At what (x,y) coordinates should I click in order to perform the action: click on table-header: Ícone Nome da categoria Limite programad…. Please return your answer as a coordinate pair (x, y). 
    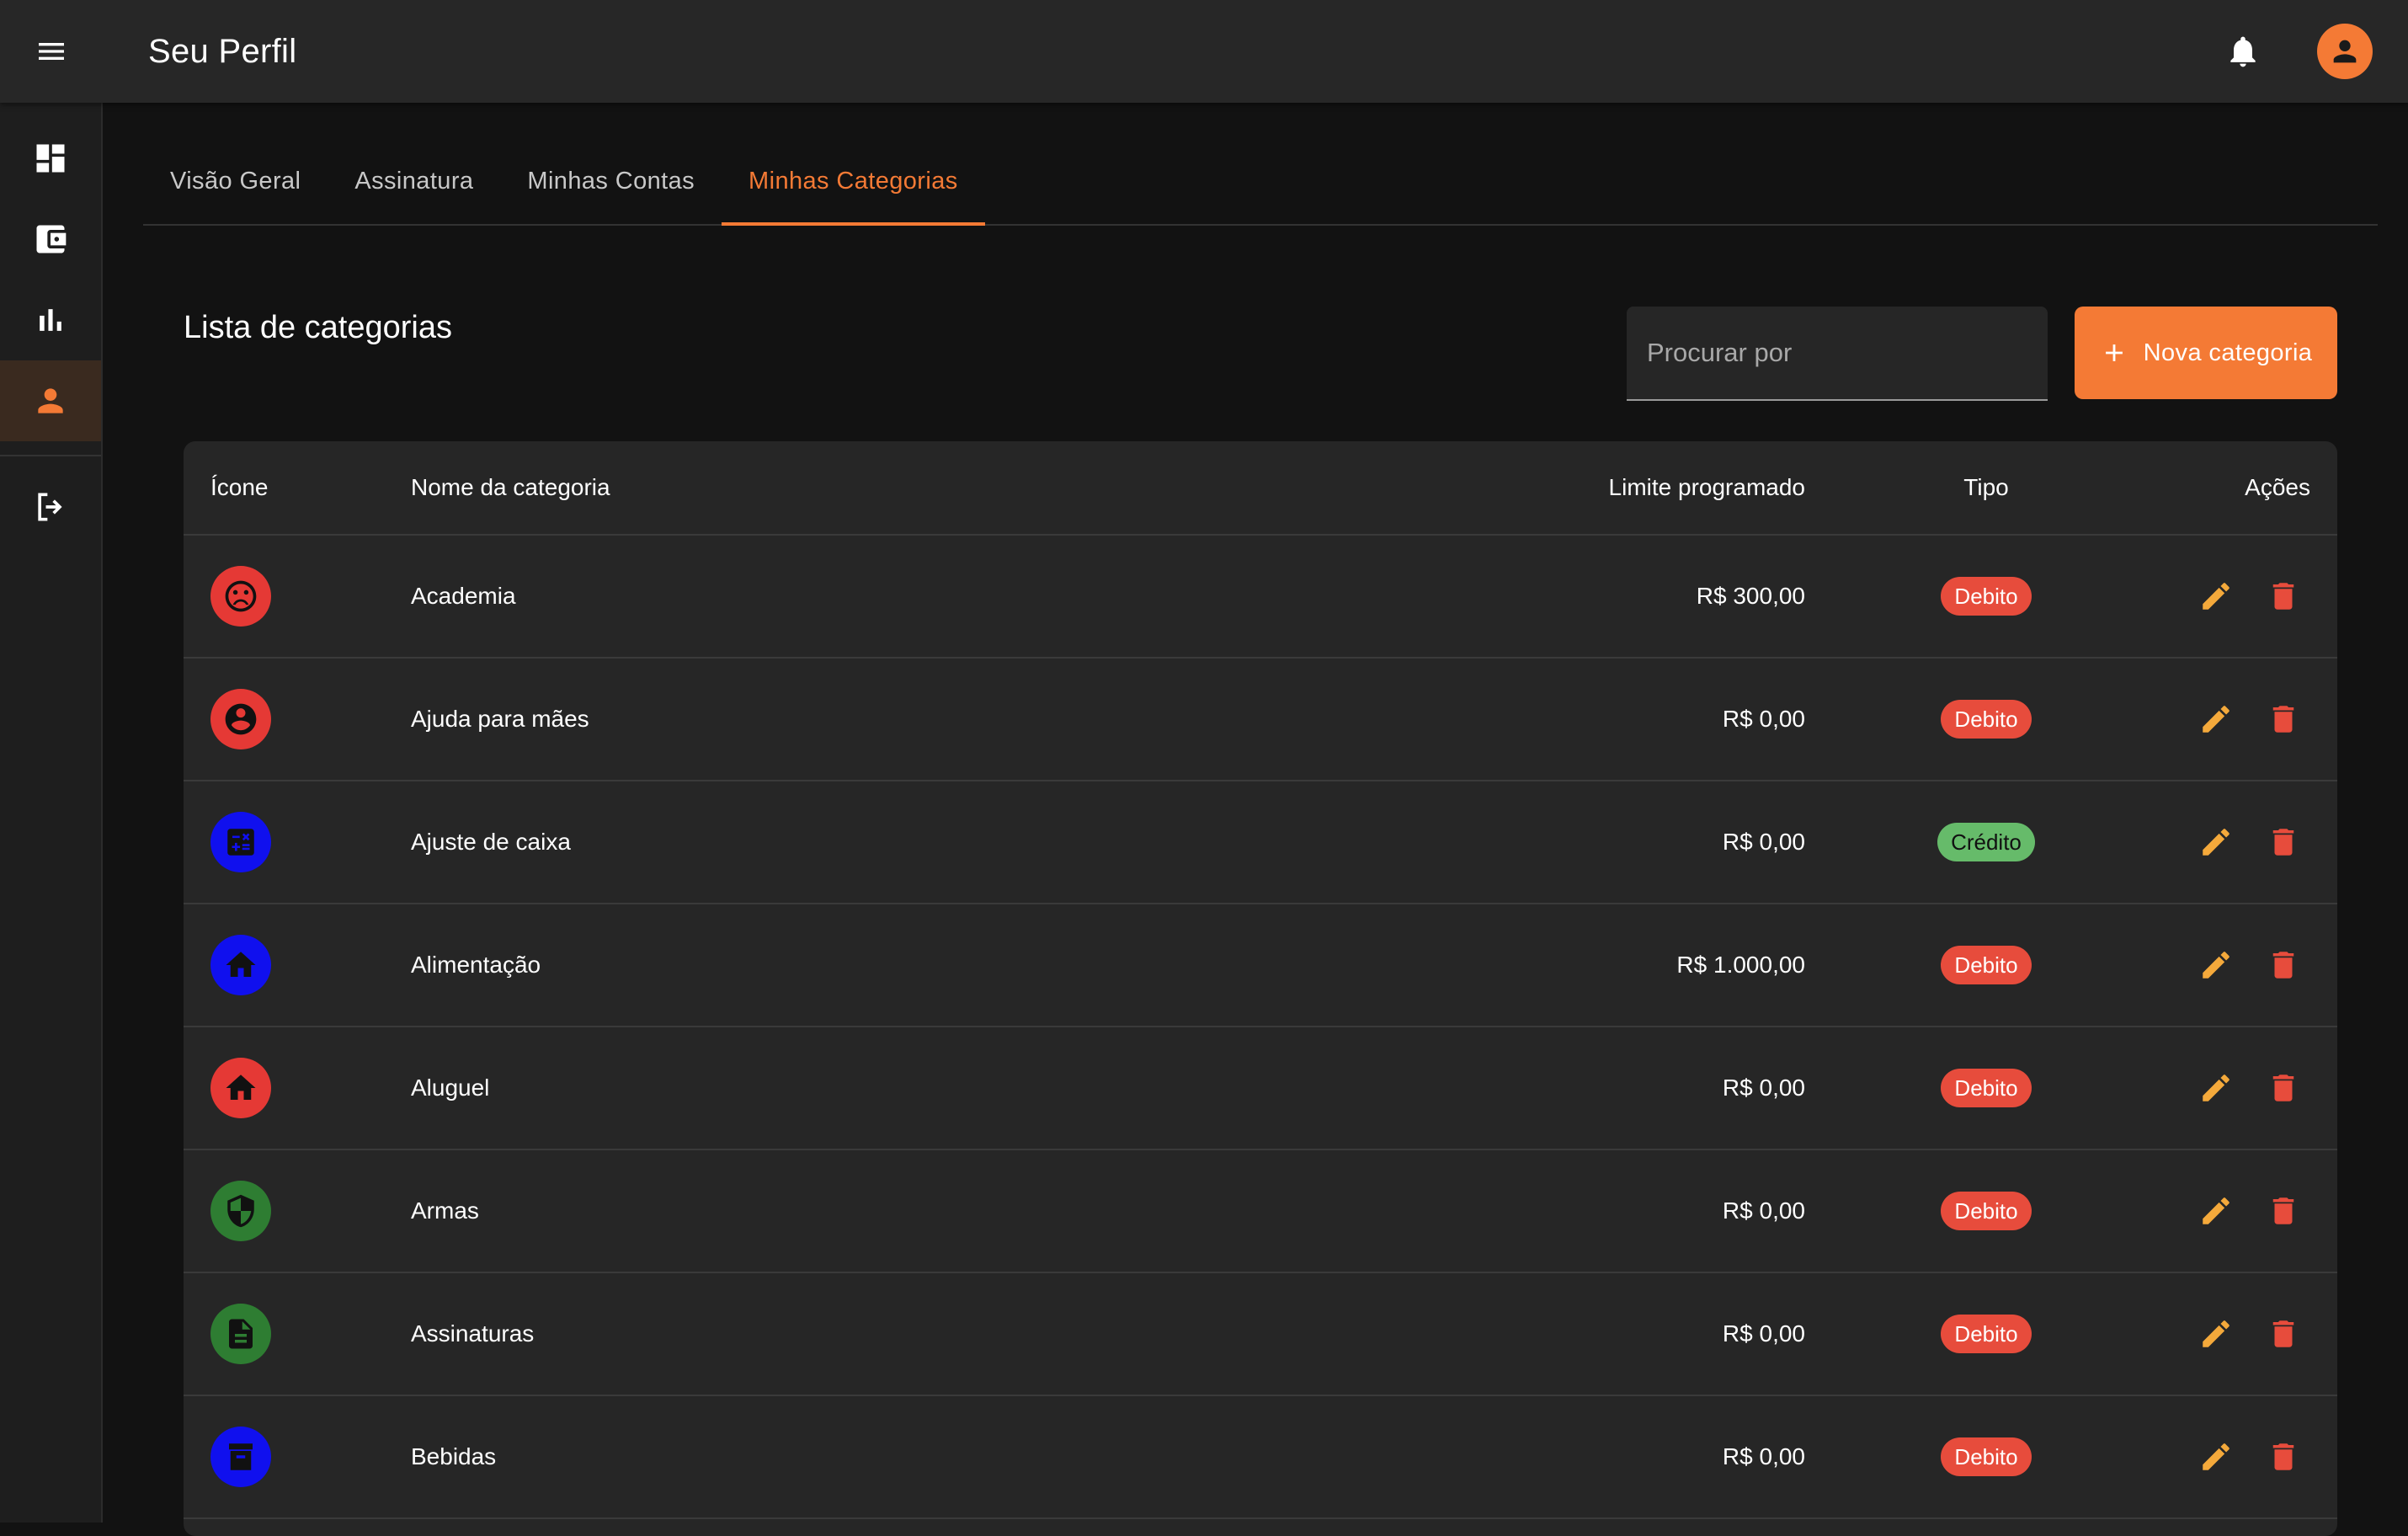
    Looking at the image, I should click on (1260, 488).